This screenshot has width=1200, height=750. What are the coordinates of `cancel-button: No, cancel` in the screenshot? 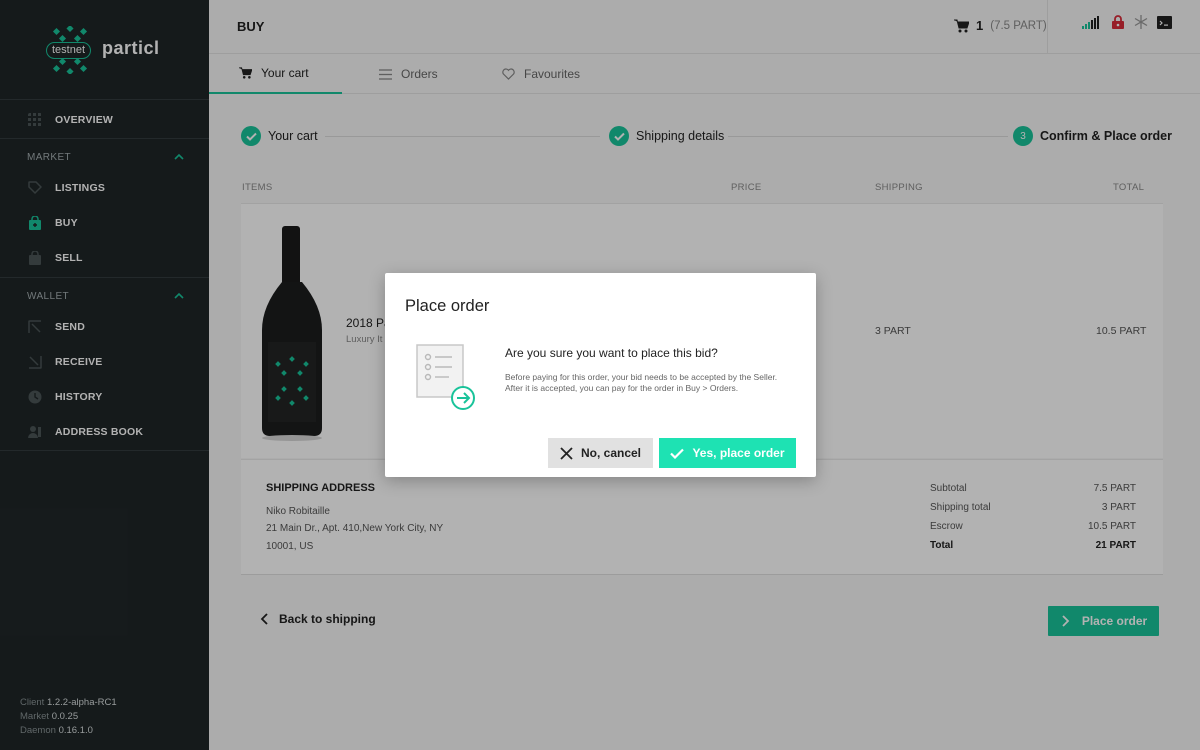 It's located at (600, 453).